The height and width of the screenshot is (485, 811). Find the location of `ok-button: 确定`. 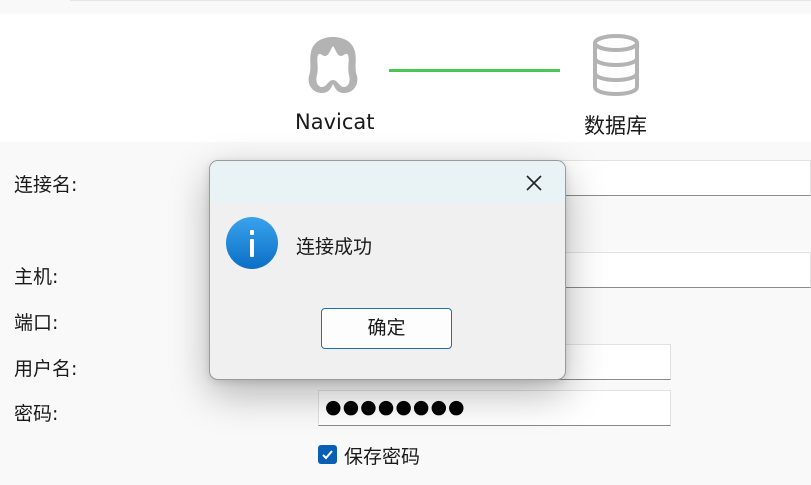

ok-button: 确定 is located at coordinates (386, 328).